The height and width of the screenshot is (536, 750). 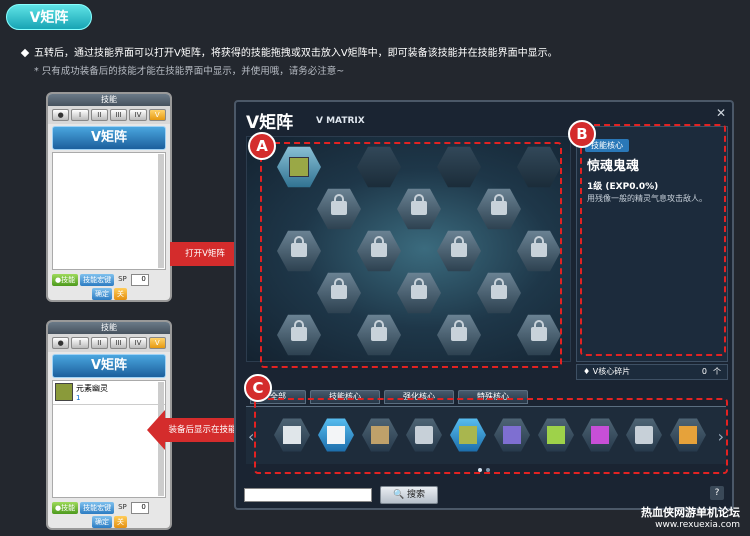 What do you see at coordinates (588, 371) in the screenshot?
I see `fragment-icon: ♦` at bounding box center [588, 371].